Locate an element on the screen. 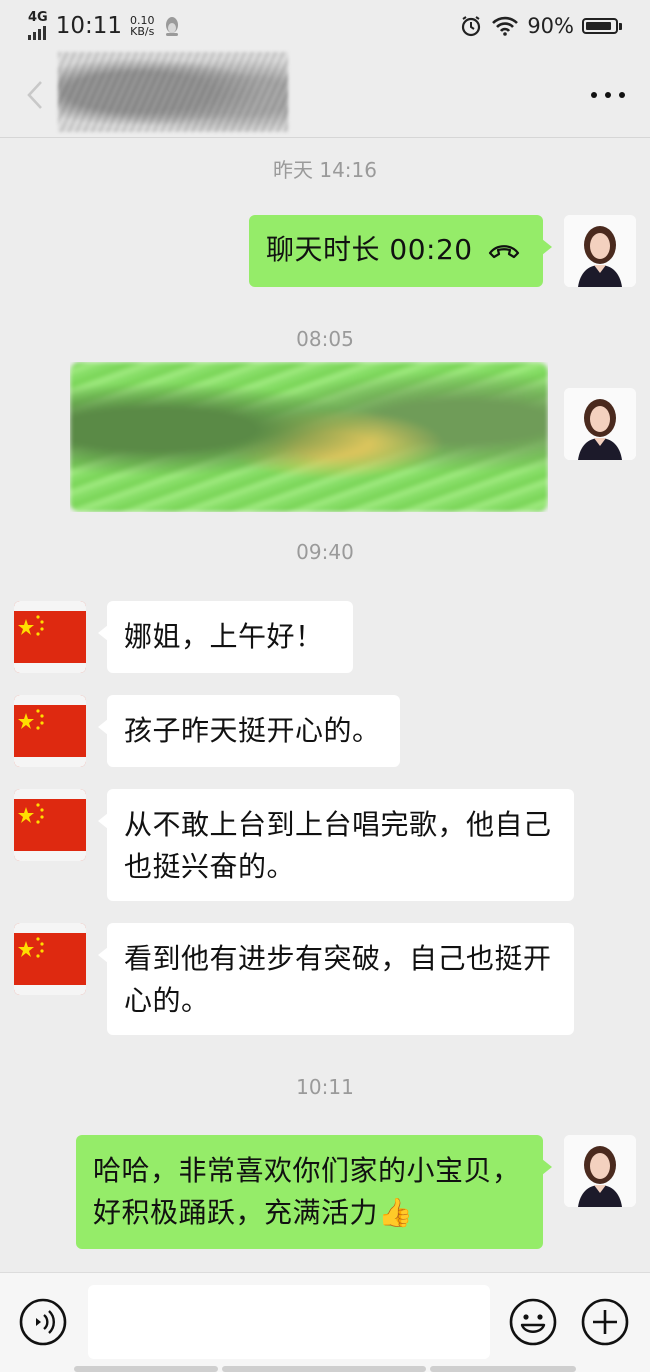  network-type: 4G is located at coordinates (38, 17).